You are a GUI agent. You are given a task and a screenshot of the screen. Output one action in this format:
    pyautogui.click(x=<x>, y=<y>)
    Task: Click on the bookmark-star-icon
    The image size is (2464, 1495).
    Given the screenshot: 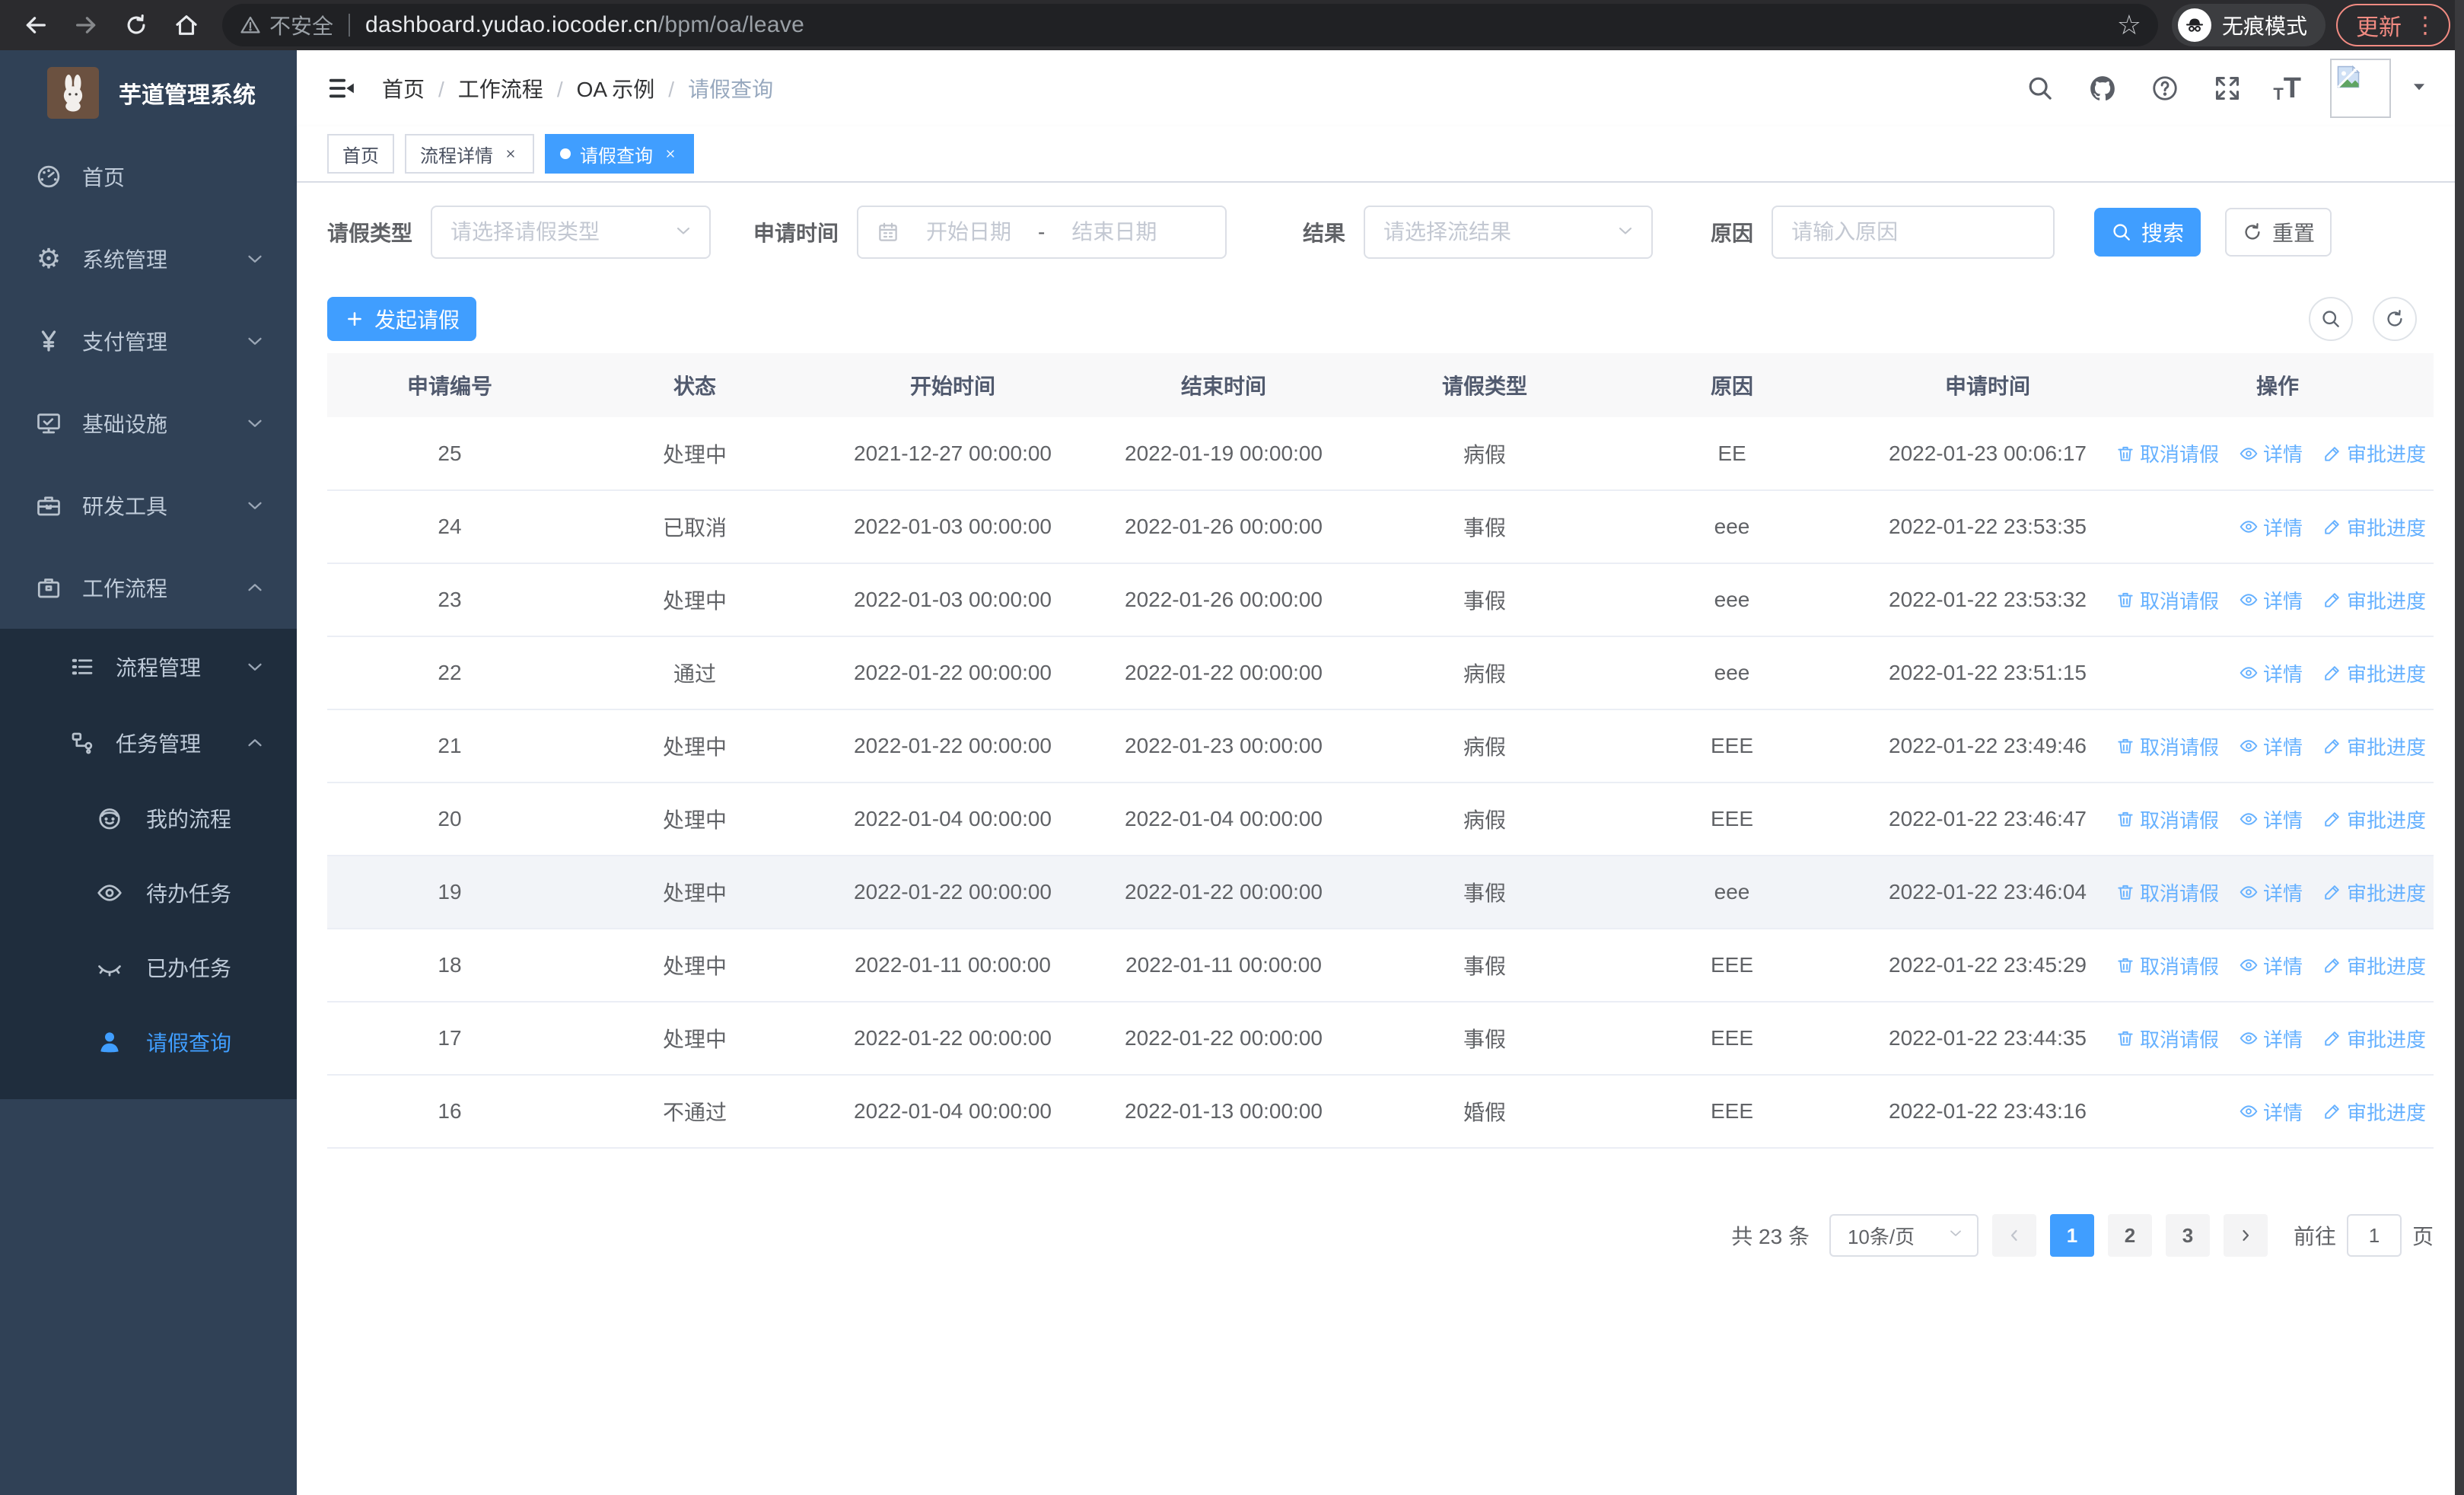 What is the action you would take?
    pyautogui.click(x=2129, y=25)
    